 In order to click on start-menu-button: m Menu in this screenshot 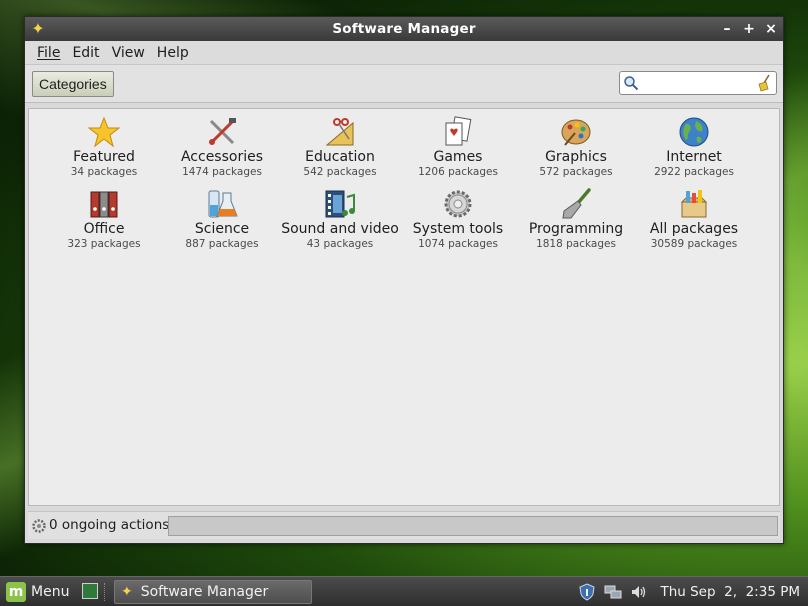, I will do `click(37, 592)`.